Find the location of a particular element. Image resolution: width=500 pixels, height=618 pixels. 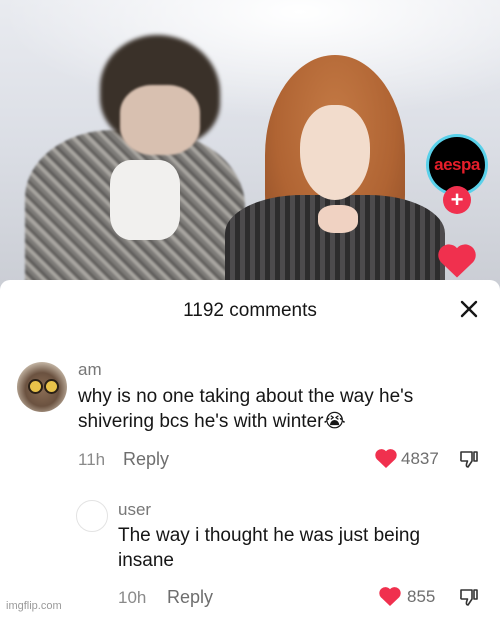

comment-time: 10h is located at coordinates (132, 597).